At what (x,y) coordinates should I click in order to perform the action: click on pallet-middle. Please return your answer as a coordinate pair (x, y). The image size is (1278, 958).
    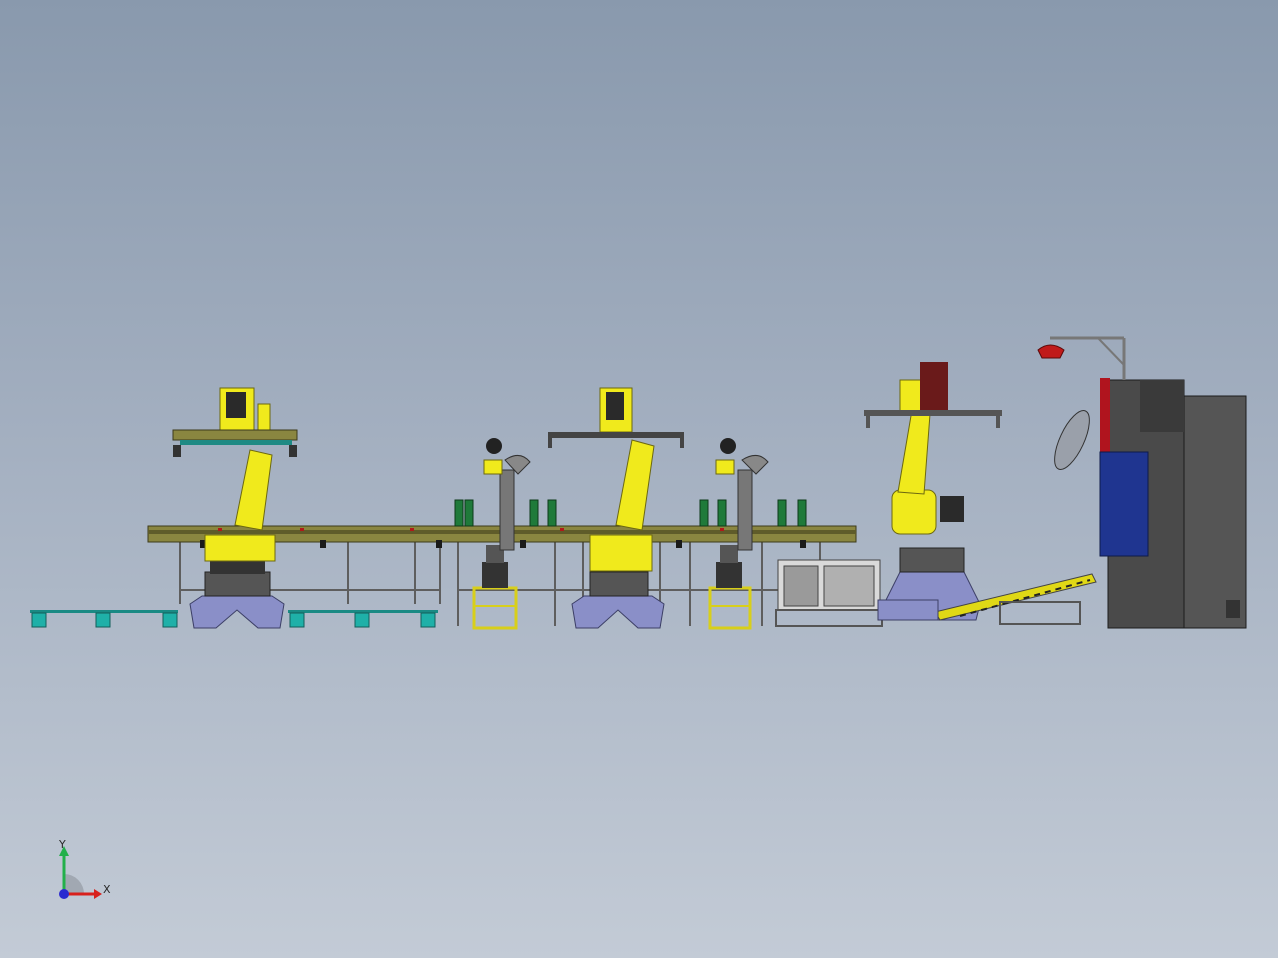
    Looking at the image, I should click on (363, 619).